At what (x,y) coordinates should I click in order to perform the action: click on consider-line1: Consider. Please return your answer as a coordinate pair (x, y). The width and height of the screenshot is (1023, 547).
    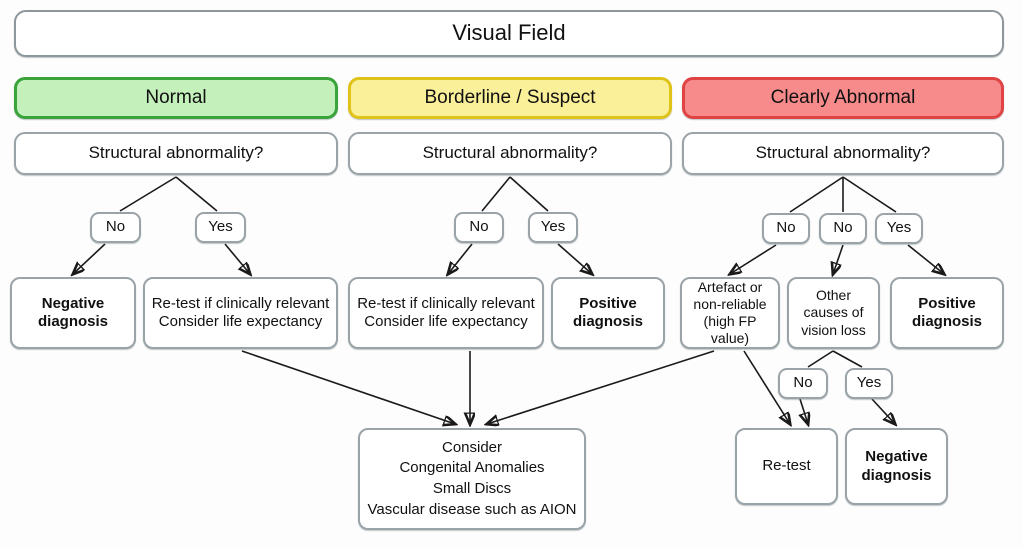
    Looking at the image, I should click on (472, 447).